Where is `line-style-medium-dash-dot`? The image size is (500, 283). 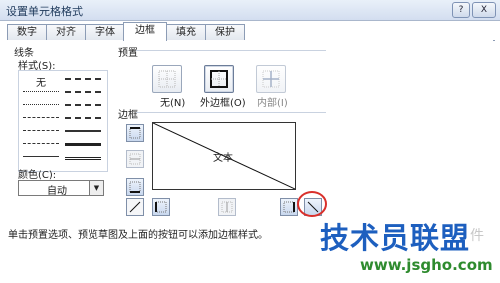
line-style-medium-dash-dot is located at coordinates (83, 105).